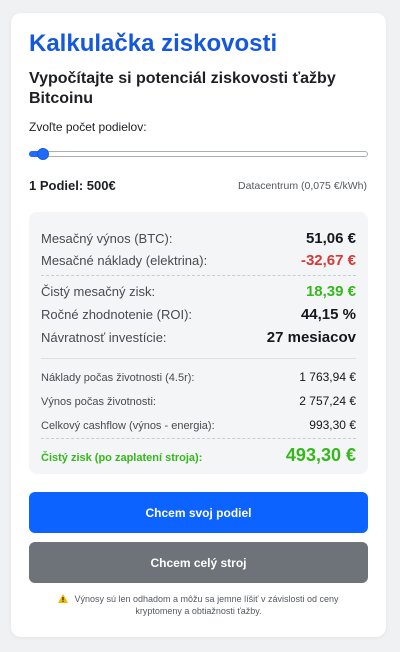 Image resolution: width=400 pixels, height=652 pixels. I want to click on lifetime-revenue-value: 2 757,24 €, so click(327, 401).